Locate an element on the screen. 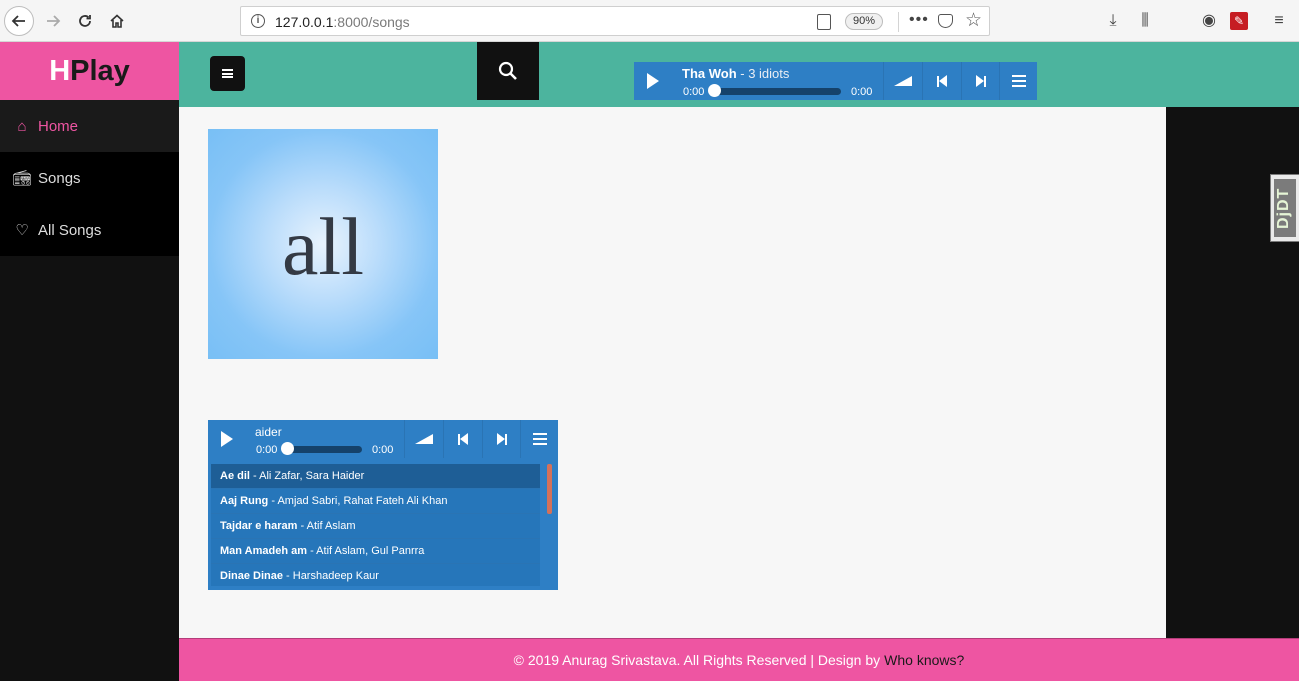 Image resolution: width=1299 pixels, height=681 pixels. sidebar-item-all-songs: ♡ All Songs is located at coordinates (89, 230).